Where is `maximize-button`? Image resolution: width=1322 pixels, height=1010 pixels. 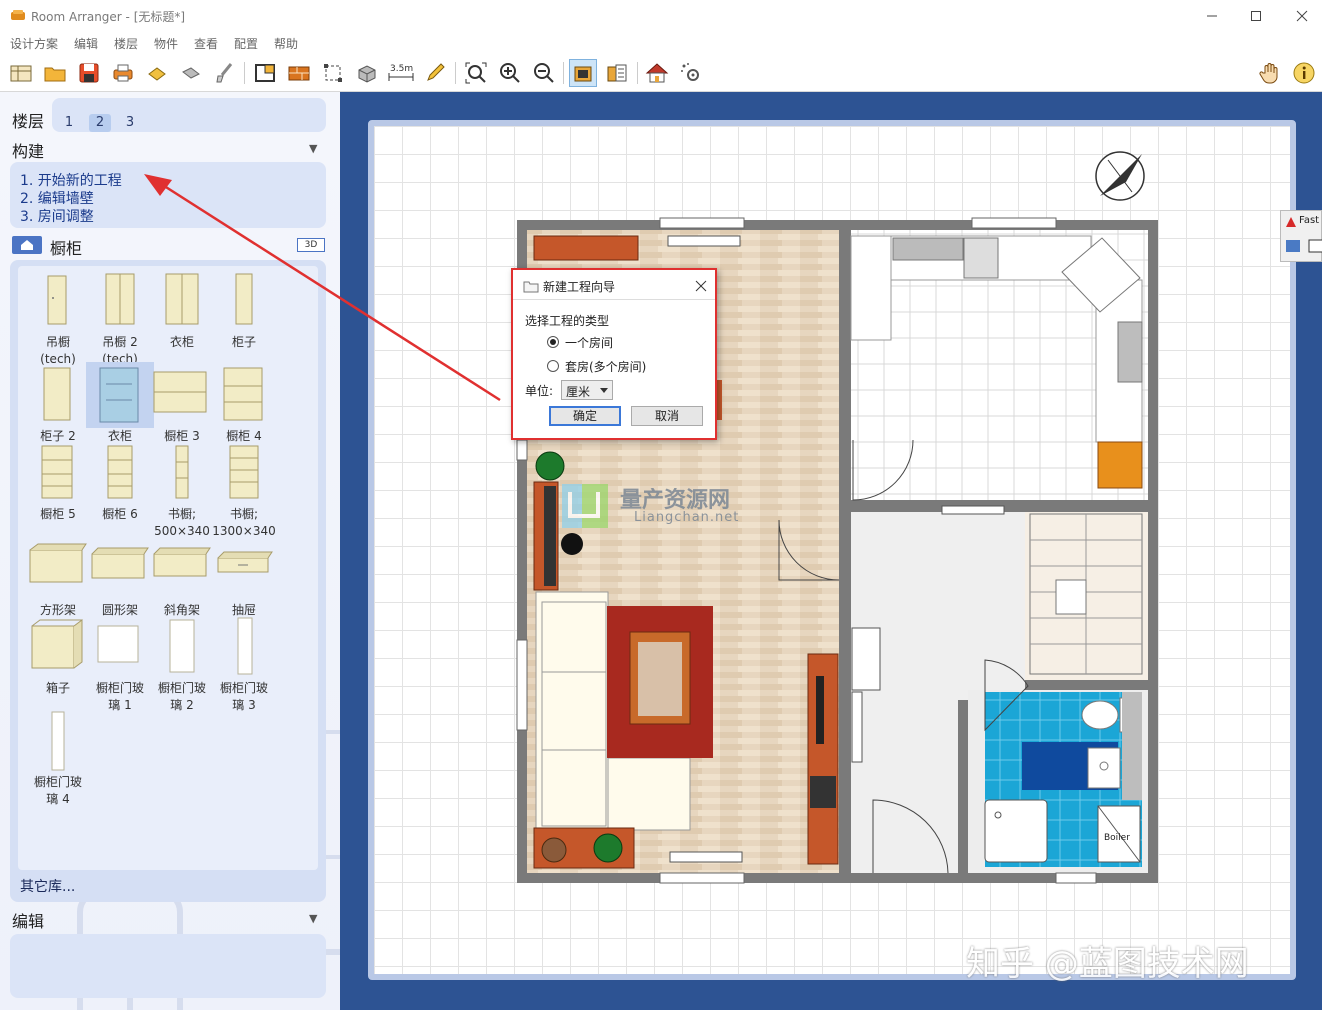 maximize-button is located at coordinates (1256, 16).